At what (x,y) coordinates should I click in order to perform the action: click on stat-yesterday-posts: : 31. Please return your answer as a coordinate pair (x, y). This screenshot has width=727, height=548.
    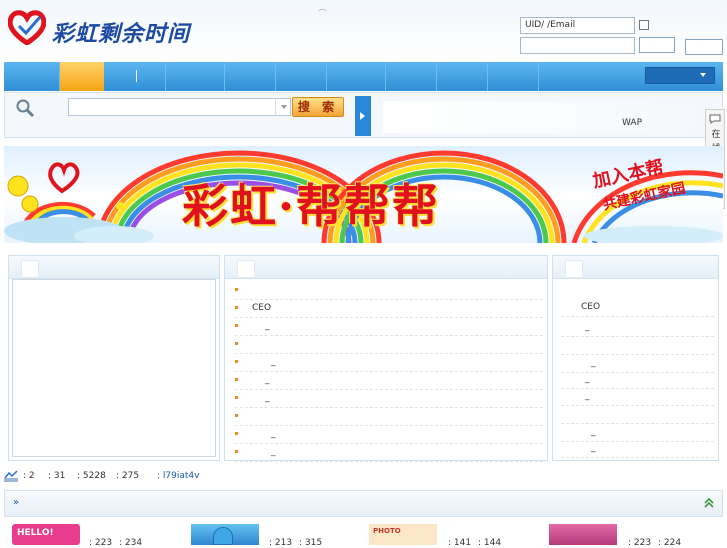
    Looking at the image, I should click on (57, 476).